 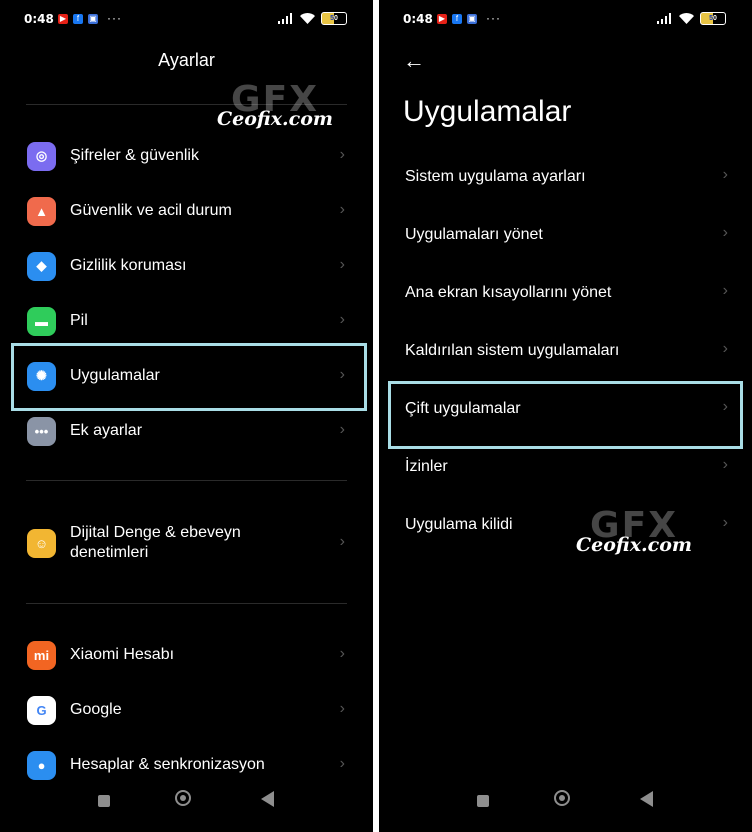 I want to click on xiaomi-icon: mi, so click(x=41, y=655).